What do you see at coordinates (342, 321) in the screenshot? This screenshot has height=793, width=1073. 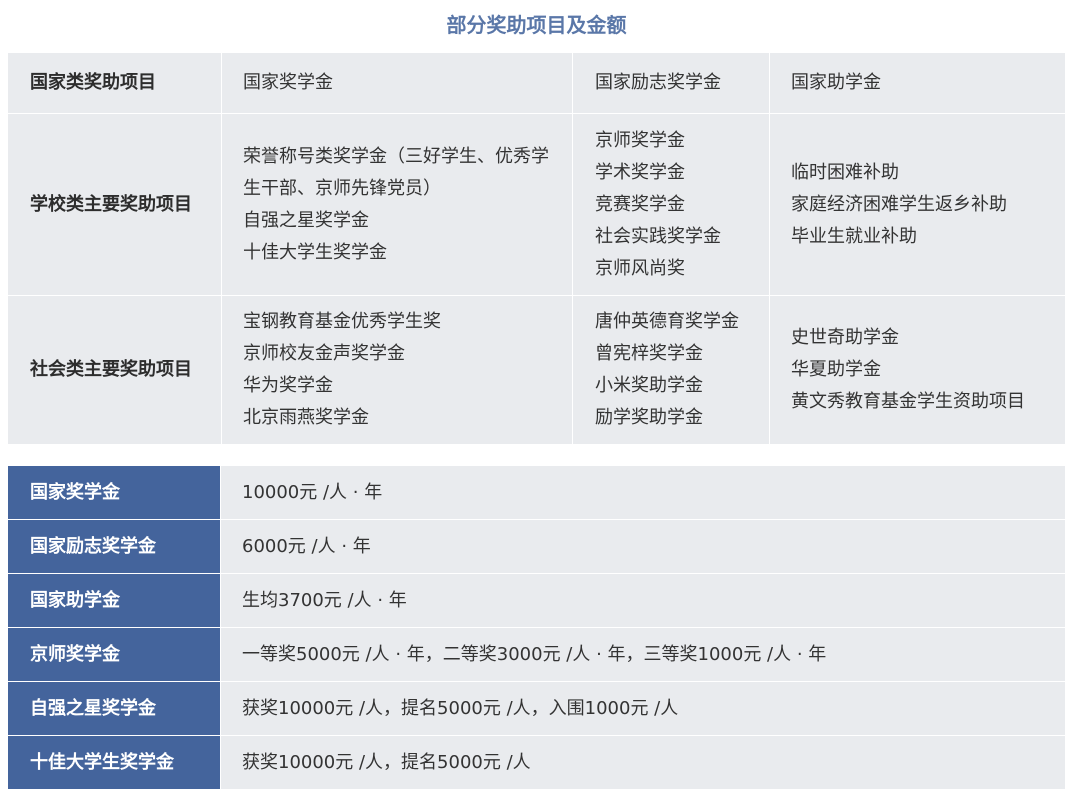 I see `project-item: 宝钢教育基金优秀学生奖` at bounding box center [342, 321].